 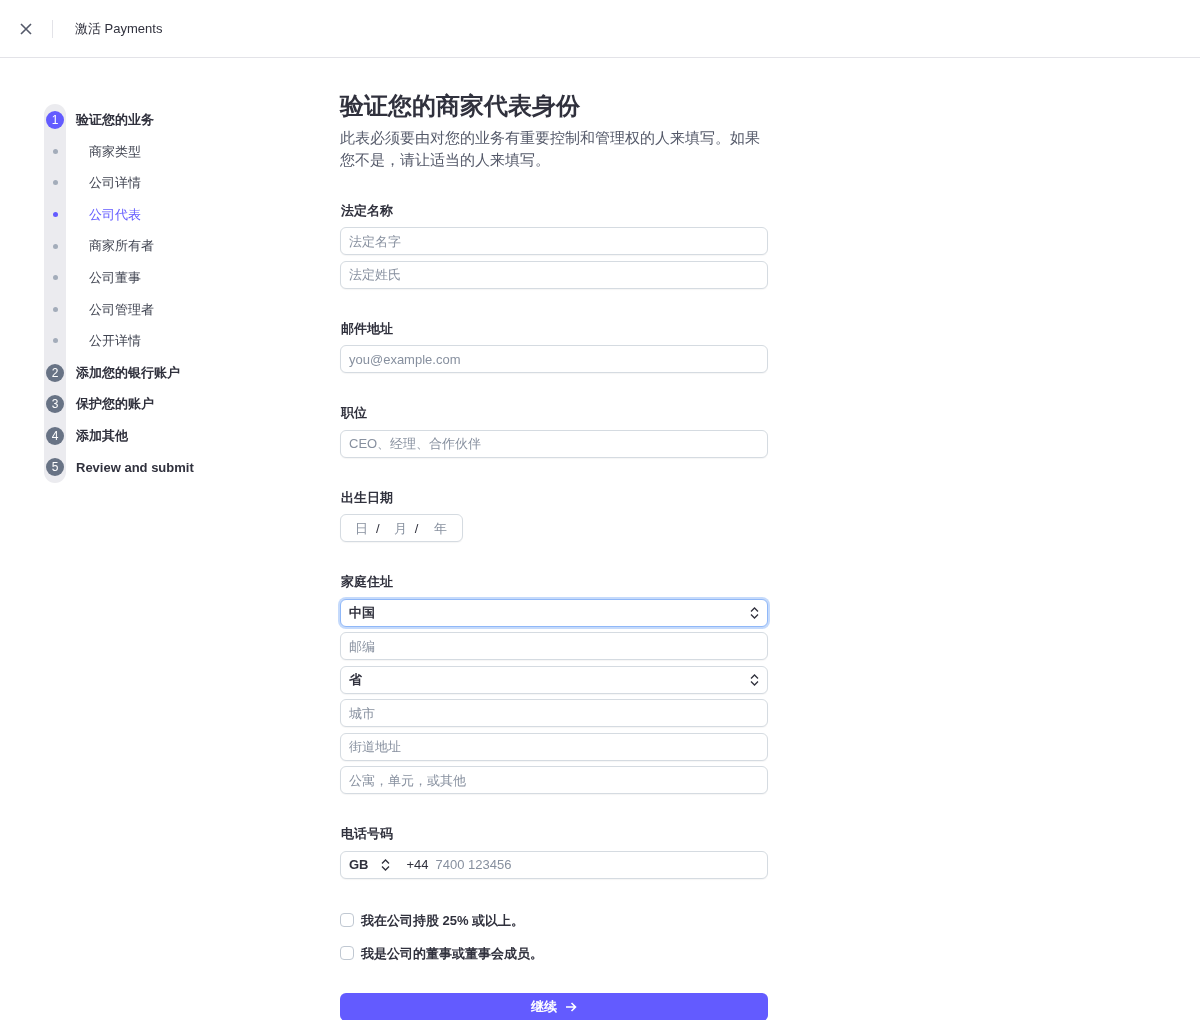 I want to click on input-field: 法定姓氏, so click(x=554, y=274).